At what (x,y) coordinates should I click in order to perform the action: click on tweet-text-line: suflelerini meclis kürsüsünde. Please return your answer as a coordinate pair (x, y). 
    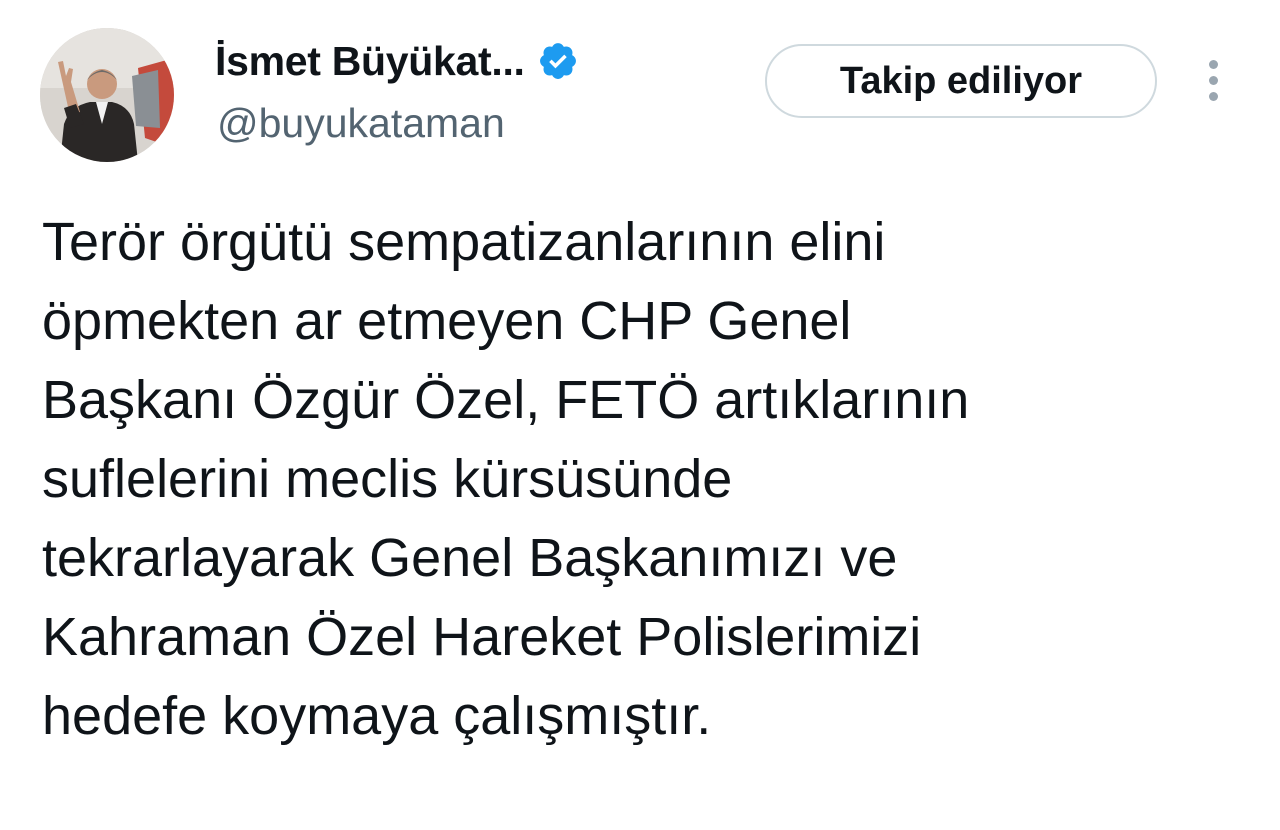
    Looking at the image, I should click on (387, 479).